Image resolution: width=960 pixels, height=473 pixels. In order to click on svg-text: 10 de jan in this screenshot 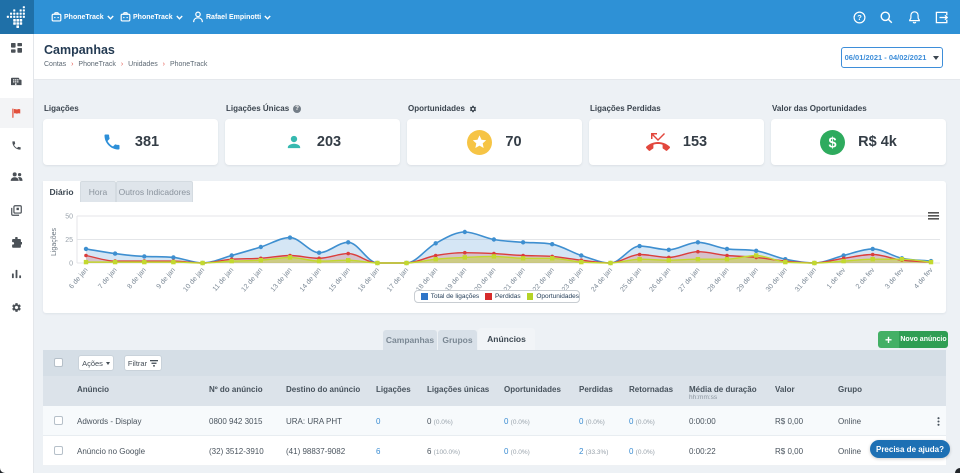, I will do `click(194, 280)`.